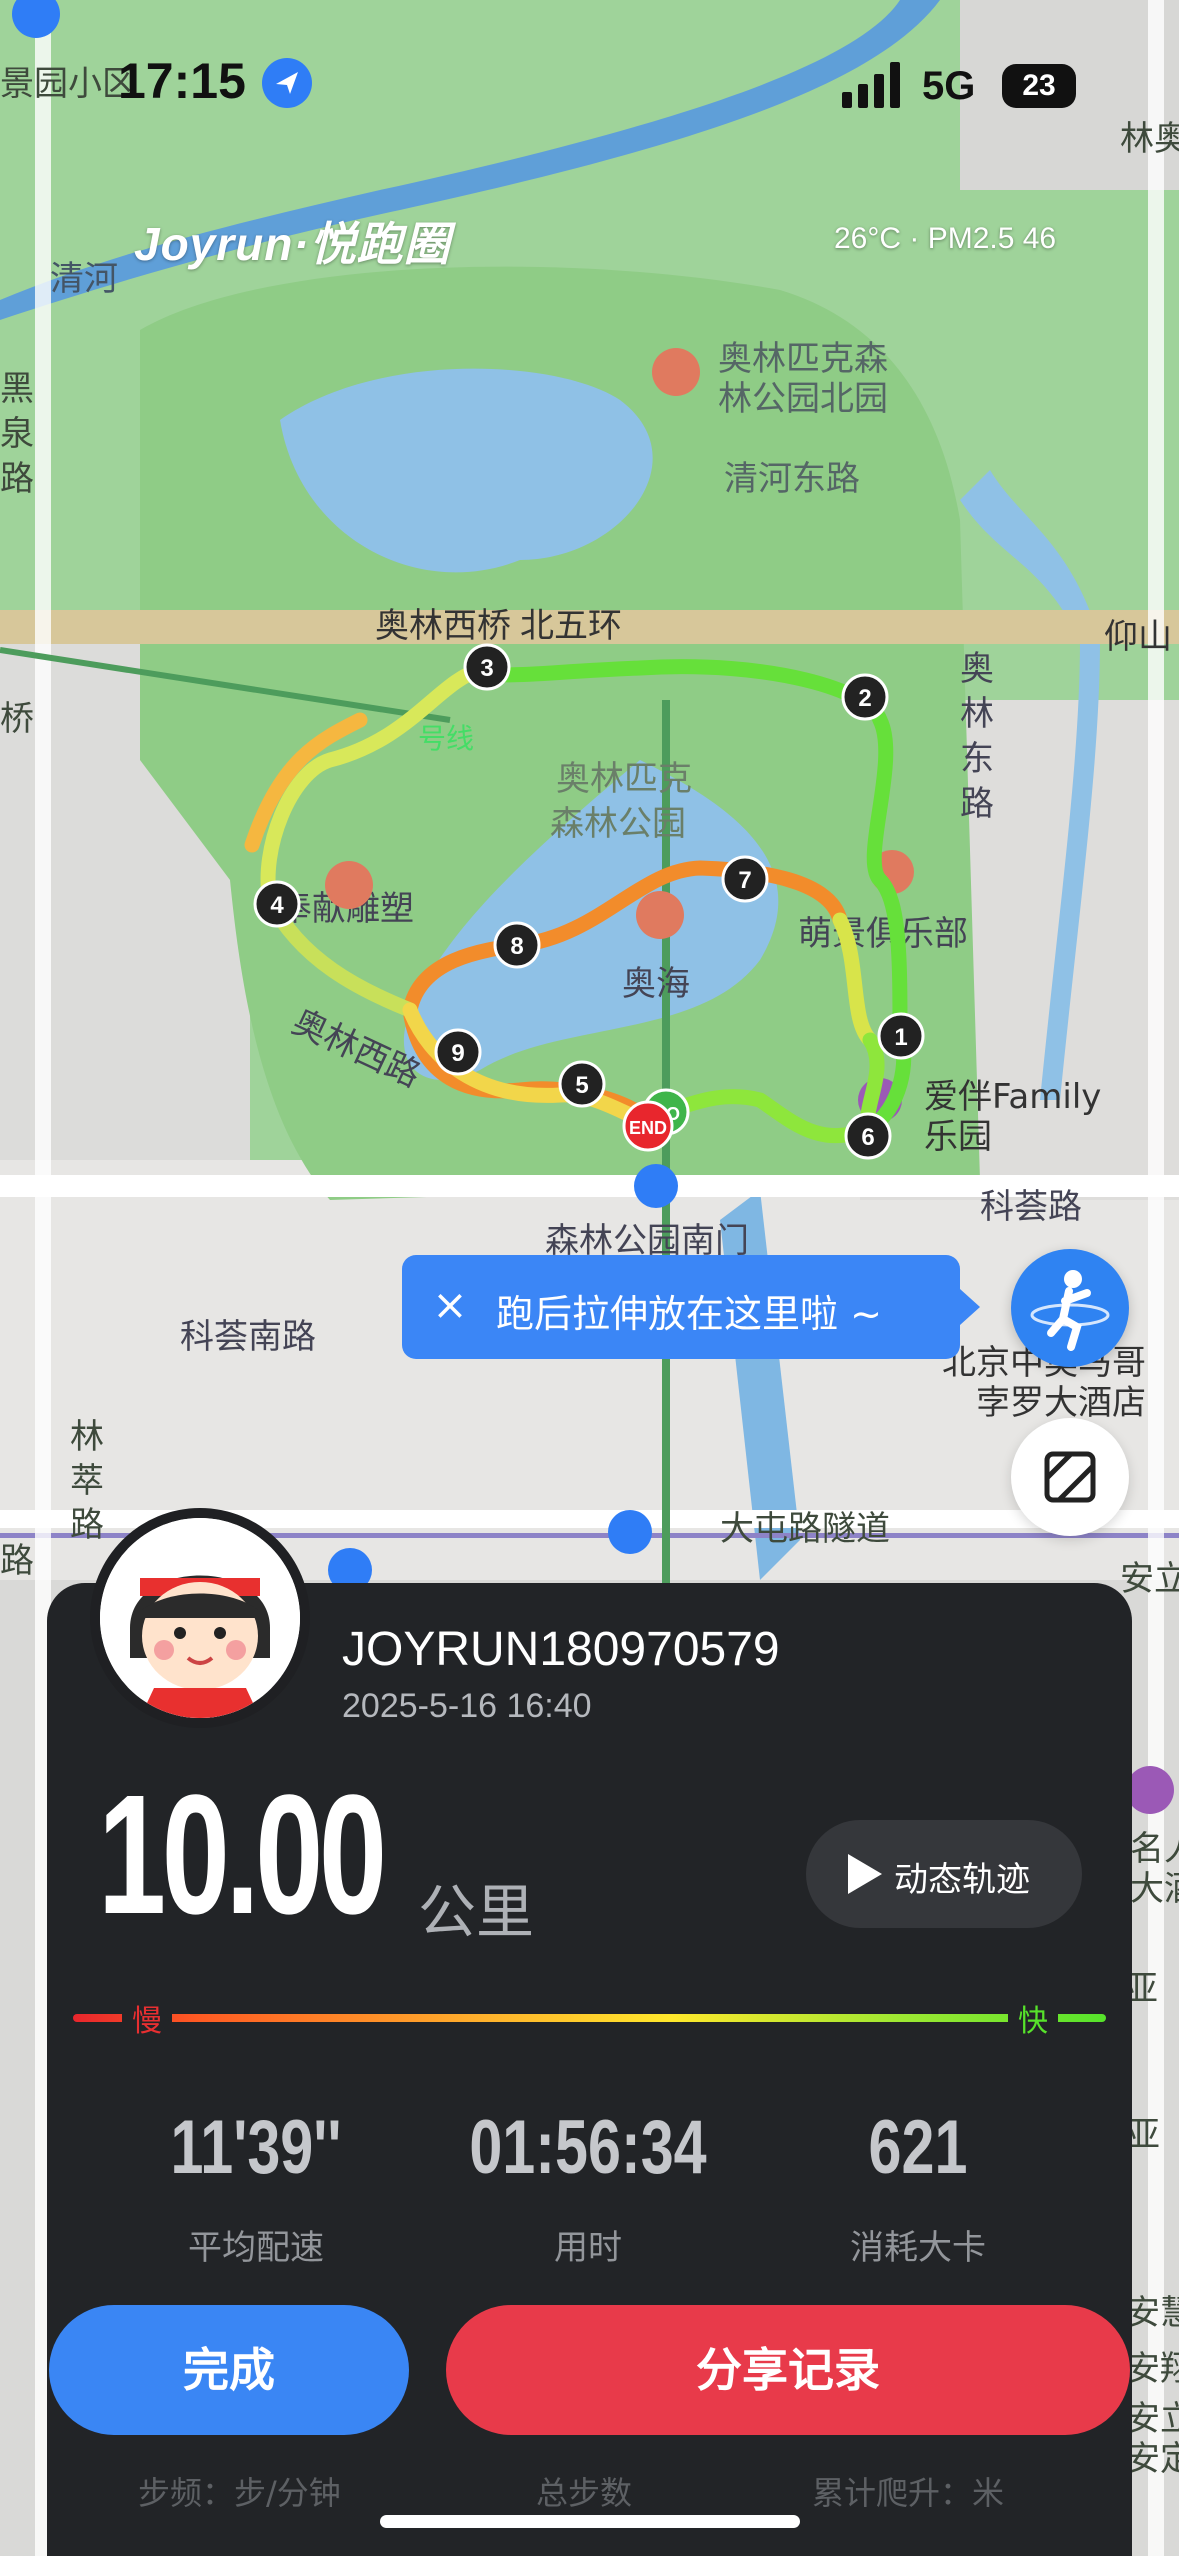  Describe the element at coordinates (1039, 86) in the screenshot. I see `battery-icon: 23` at that location.